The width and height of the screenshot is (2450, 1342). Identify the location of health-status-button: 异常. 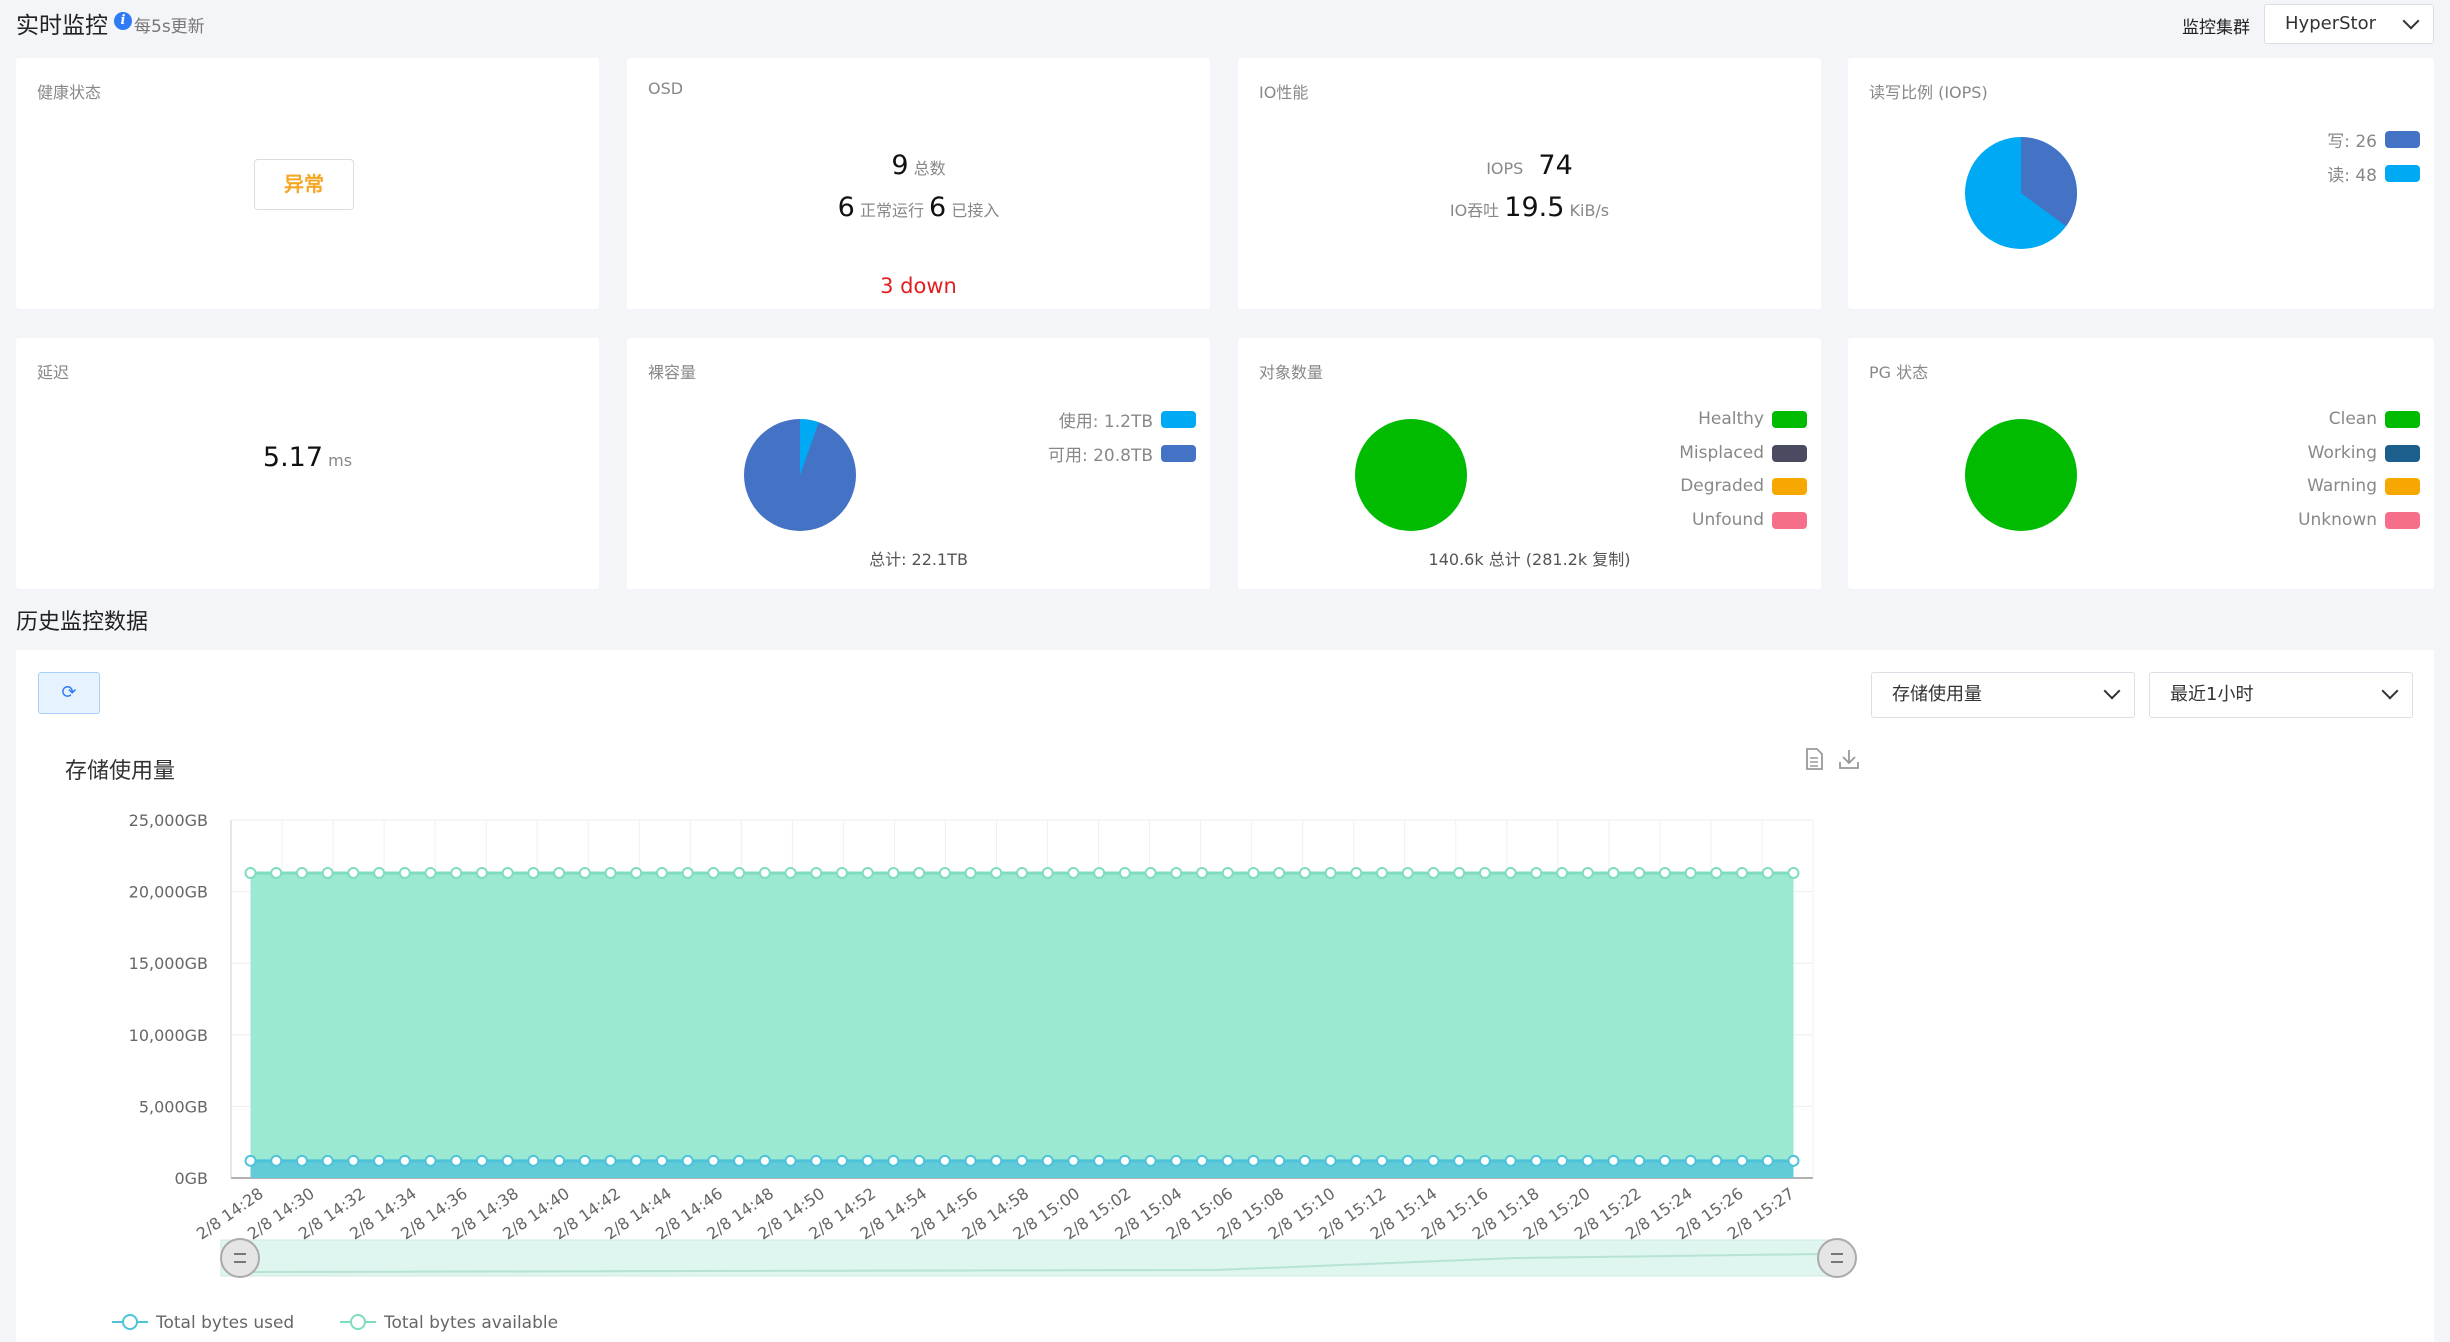
(304, 184).